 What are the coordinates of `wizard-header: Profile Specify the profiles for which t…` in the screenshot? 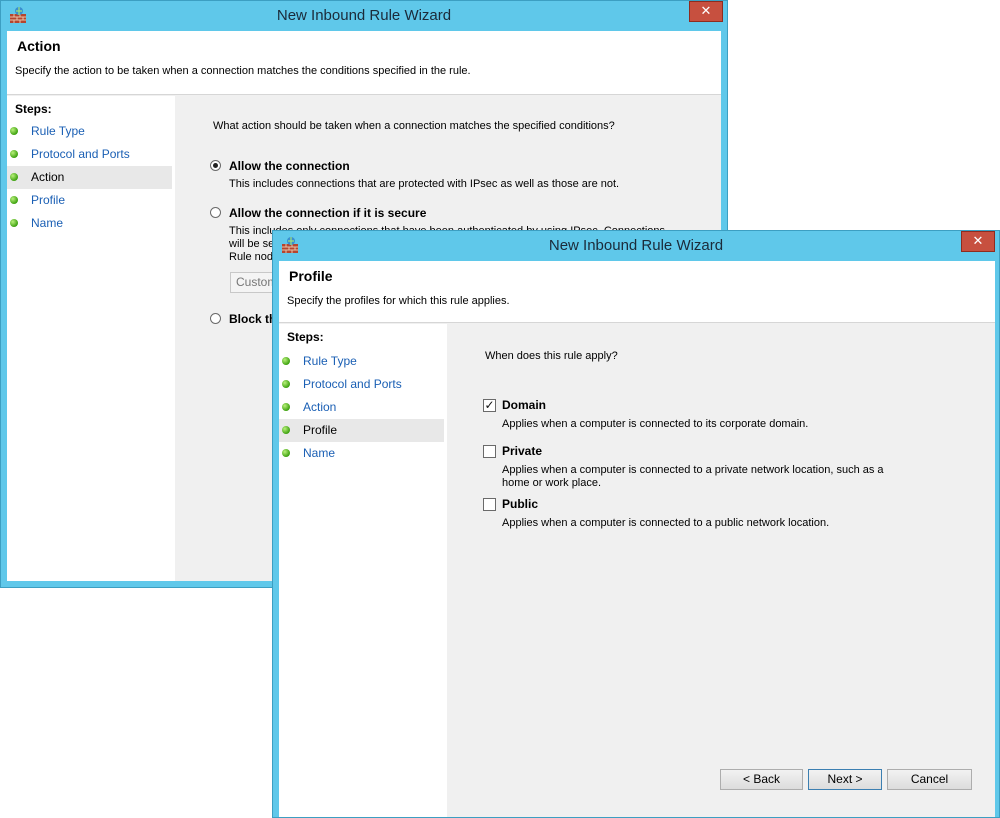 It's located at (637, 292).